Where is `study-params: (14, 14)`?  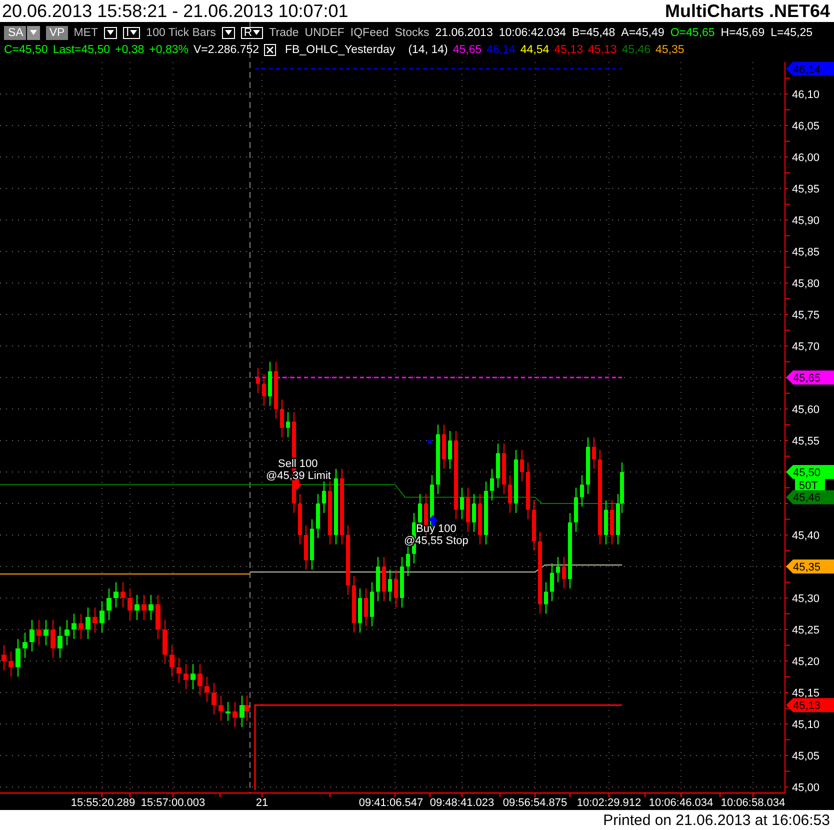 study-params: (14, 14) is located at coordinates (428, 50).